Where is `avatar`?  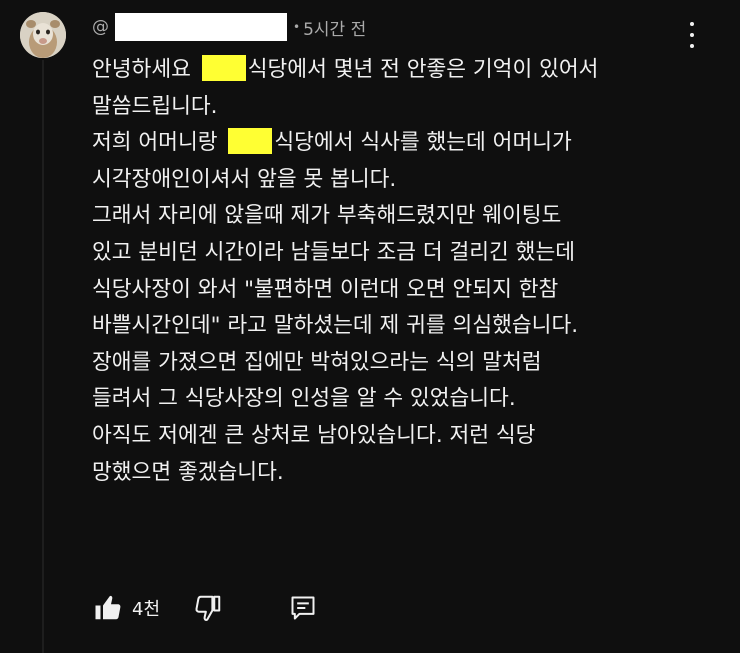 avatar is located at coordinates (43, 35).